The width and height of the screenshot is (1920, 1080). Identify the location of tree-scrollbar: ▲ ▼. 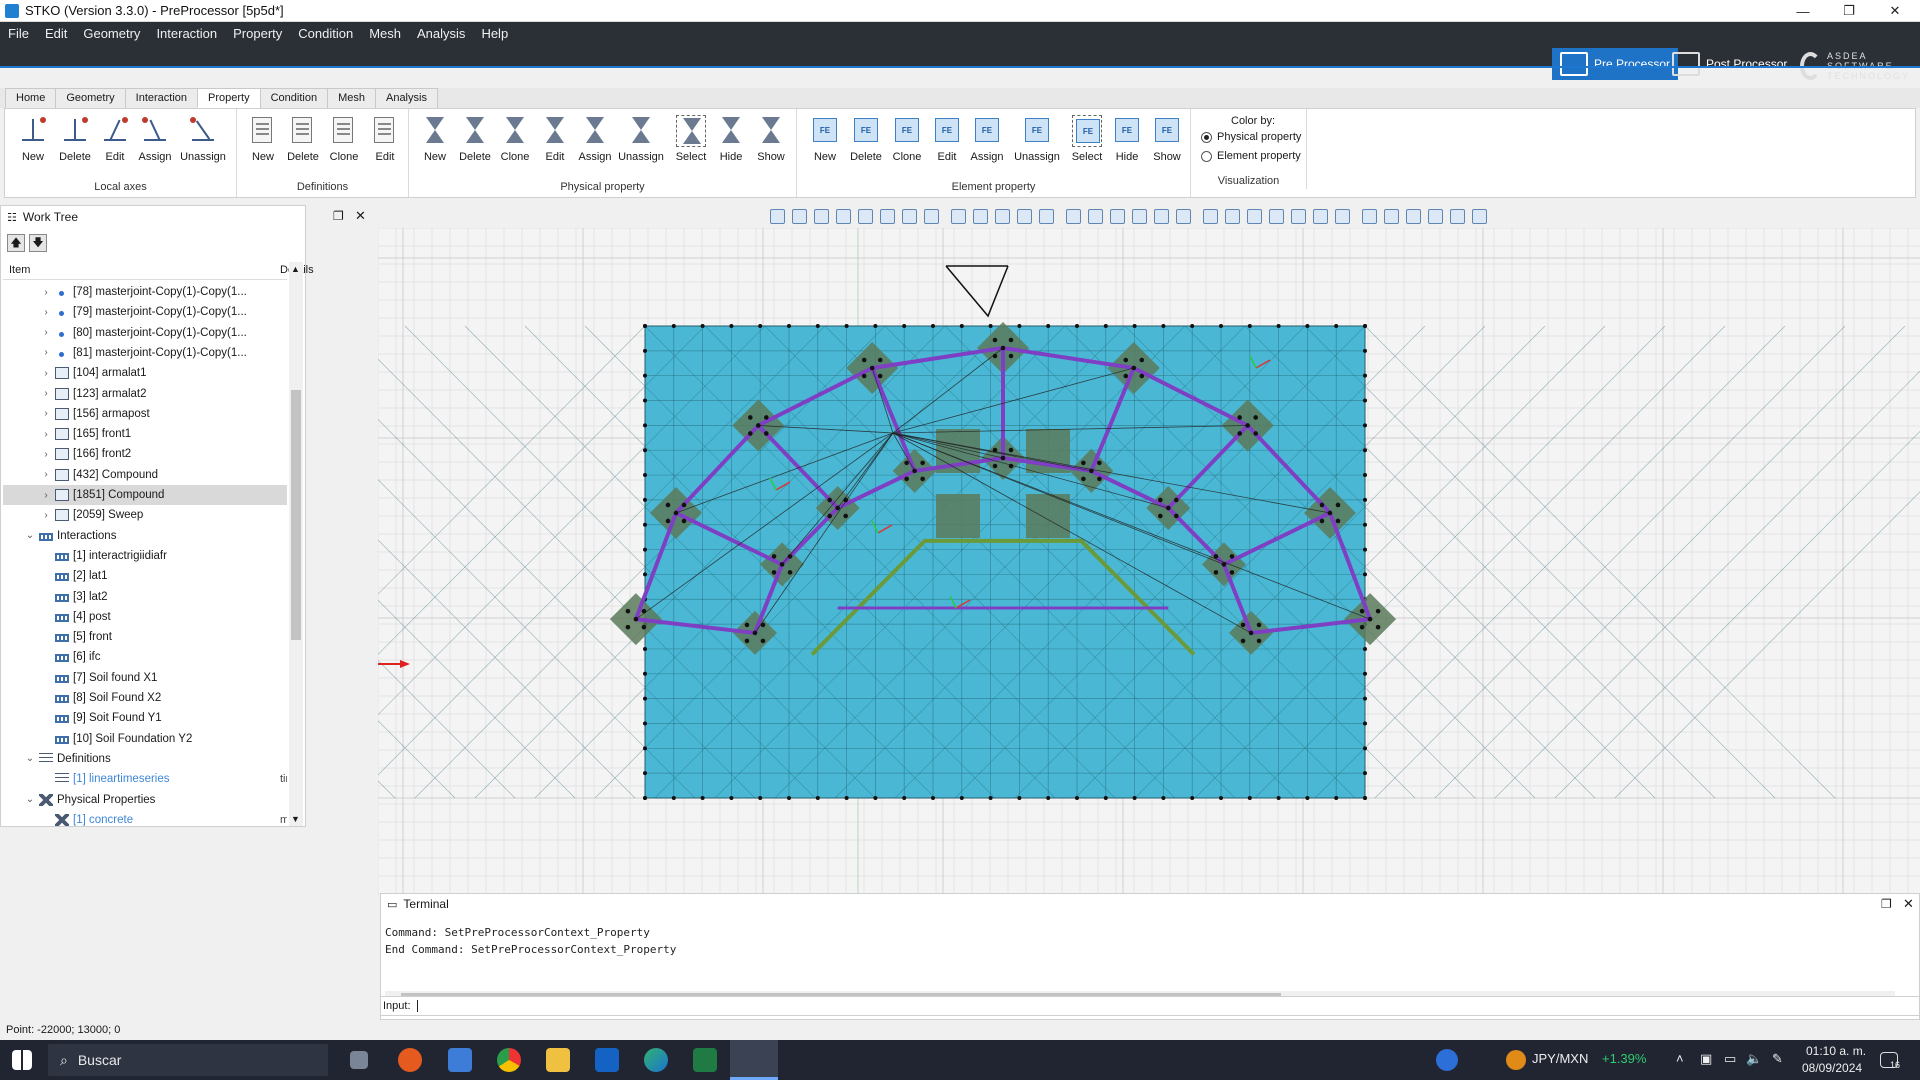
(296, 544).